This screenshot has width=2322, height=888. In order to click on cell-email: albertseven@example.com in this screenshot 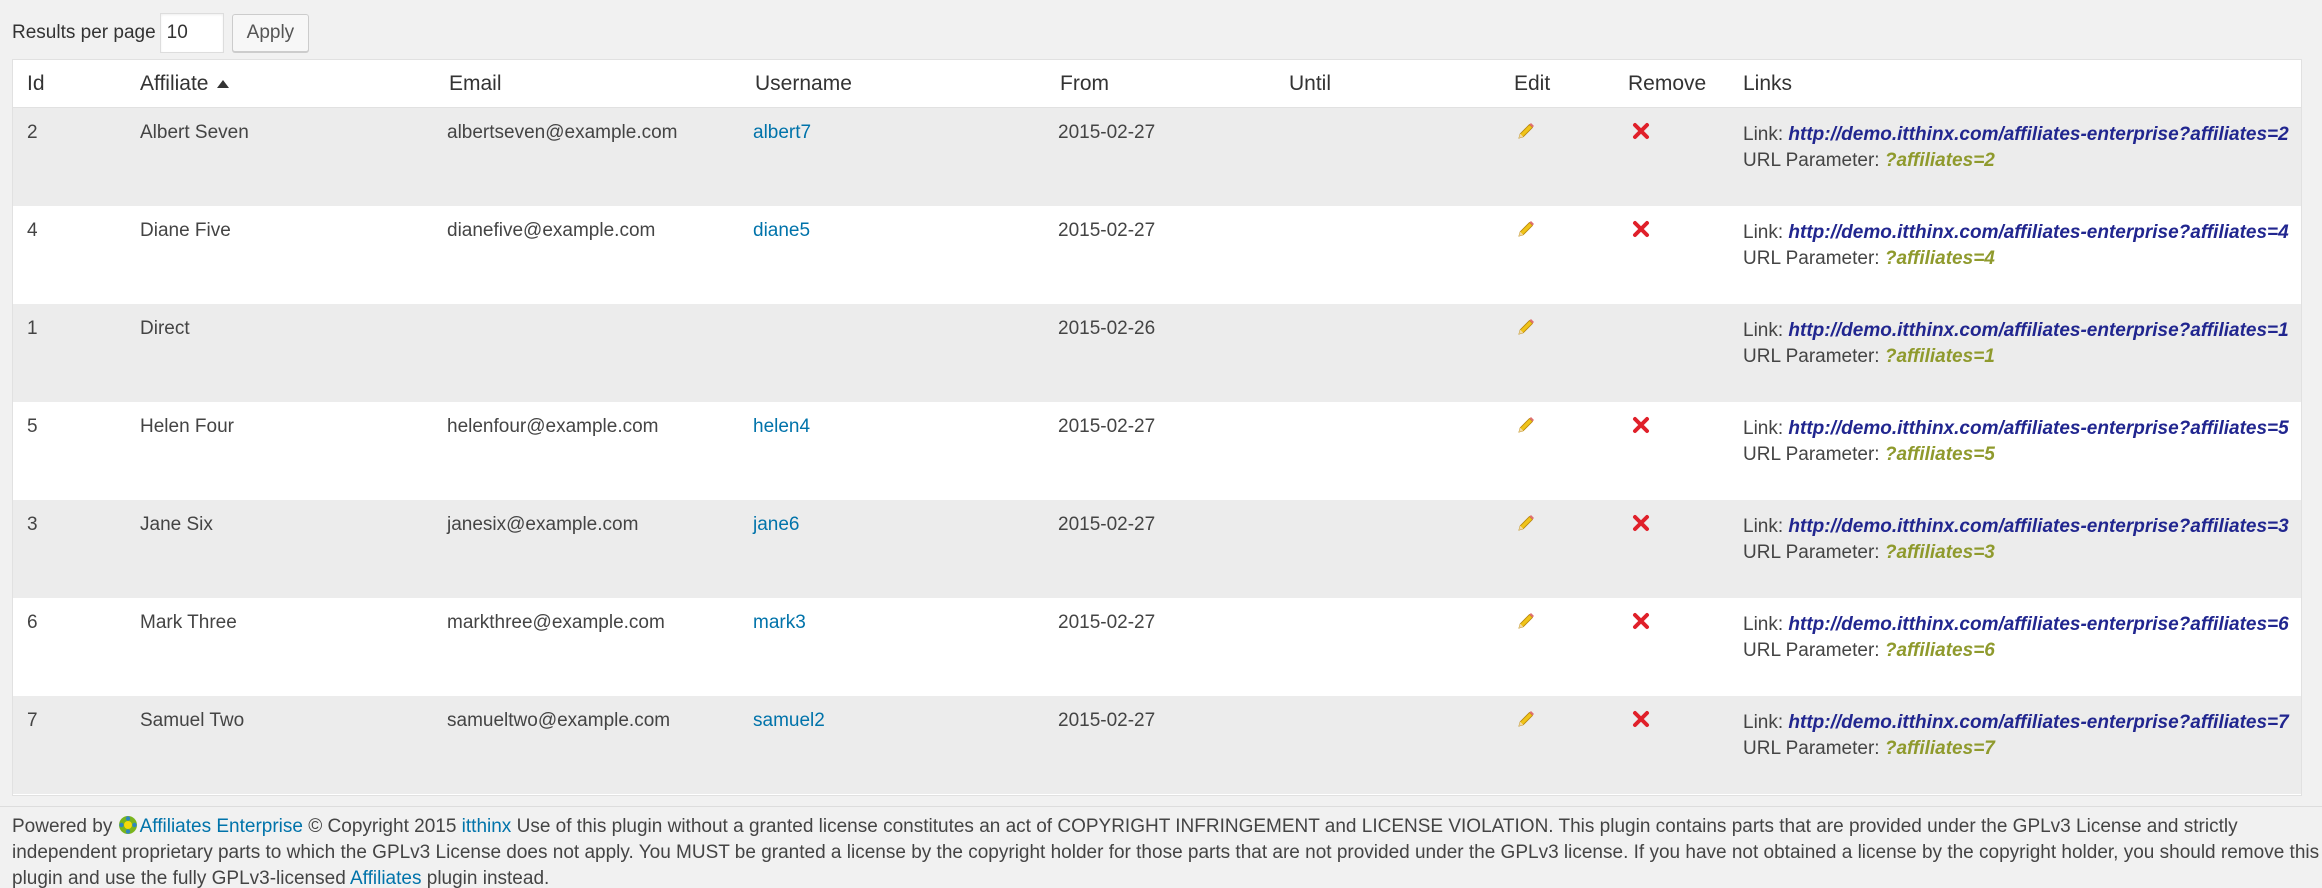, I will do `click(562, 132)`.